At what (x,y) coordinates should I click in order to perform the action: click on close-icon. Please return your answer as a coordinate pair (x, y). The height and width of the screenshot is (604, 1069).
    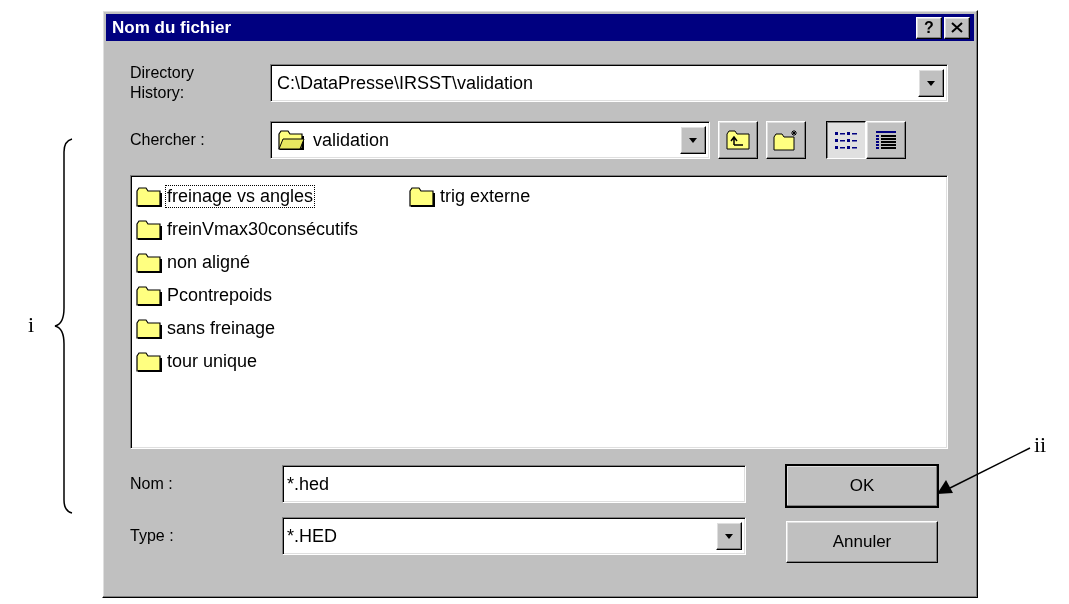
    Looking at the image, I should click on (957, 27).